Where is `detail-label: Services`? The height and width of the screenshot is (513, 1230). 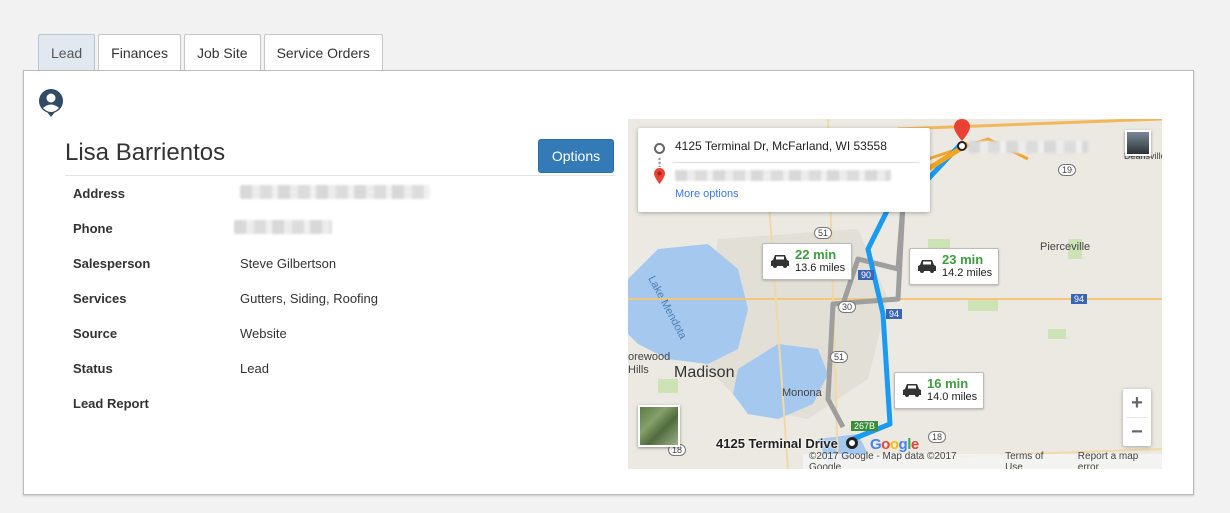 detail-label: Services is located at coordinates (100, 298).